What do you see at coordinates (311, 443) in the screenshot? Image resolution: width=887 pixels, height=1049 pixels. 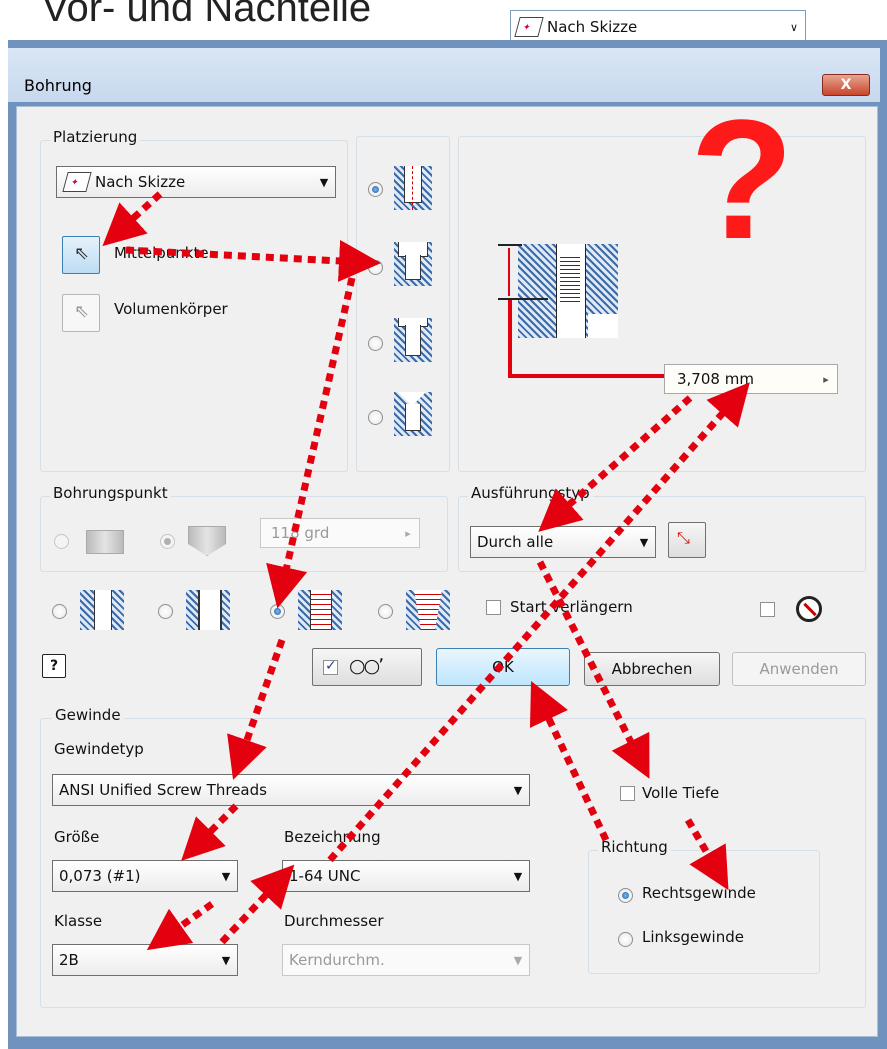 I see `arrow-counterbore-to-tapped` at bounding box center [311, 443].